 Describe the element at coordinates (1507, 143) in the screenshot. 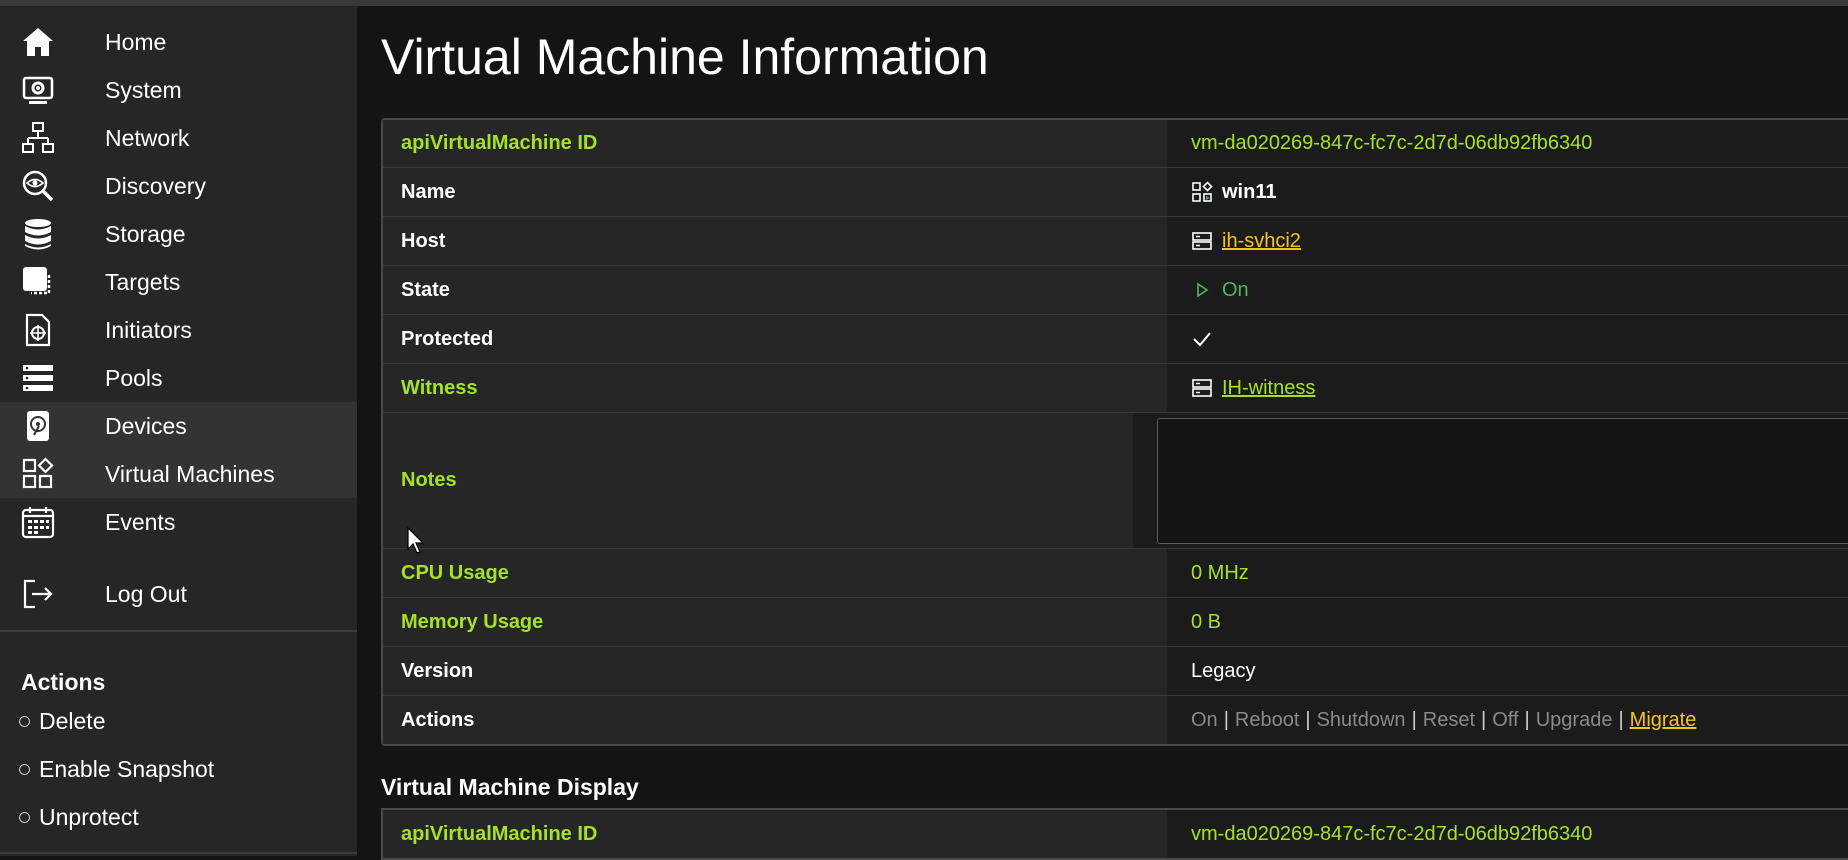

I see `id-value: vm-da020269-847c-fc7c-2d7d-06db92fb6340` at that location.